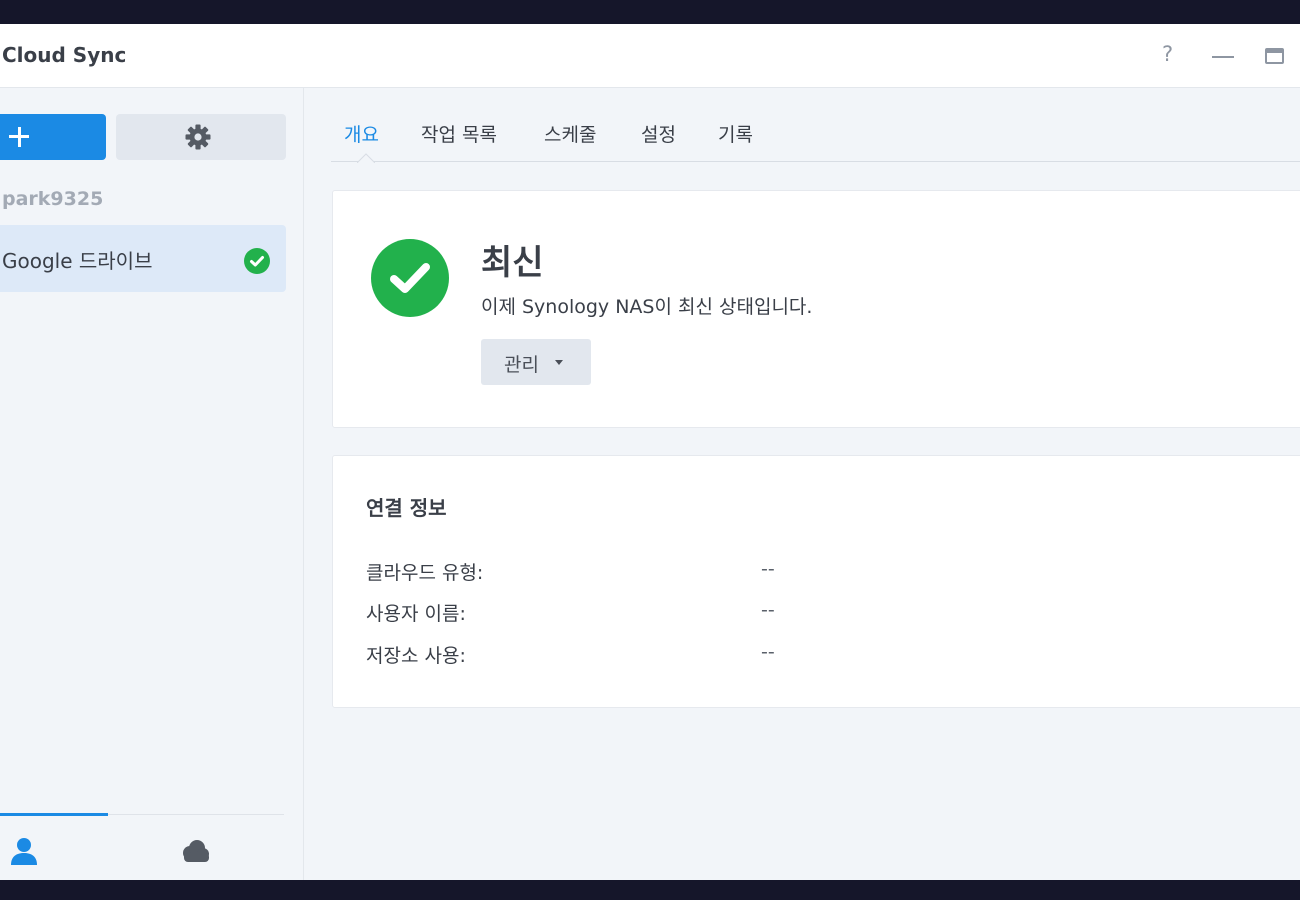  I want to click on maximize-icon, so click(1274, 56).